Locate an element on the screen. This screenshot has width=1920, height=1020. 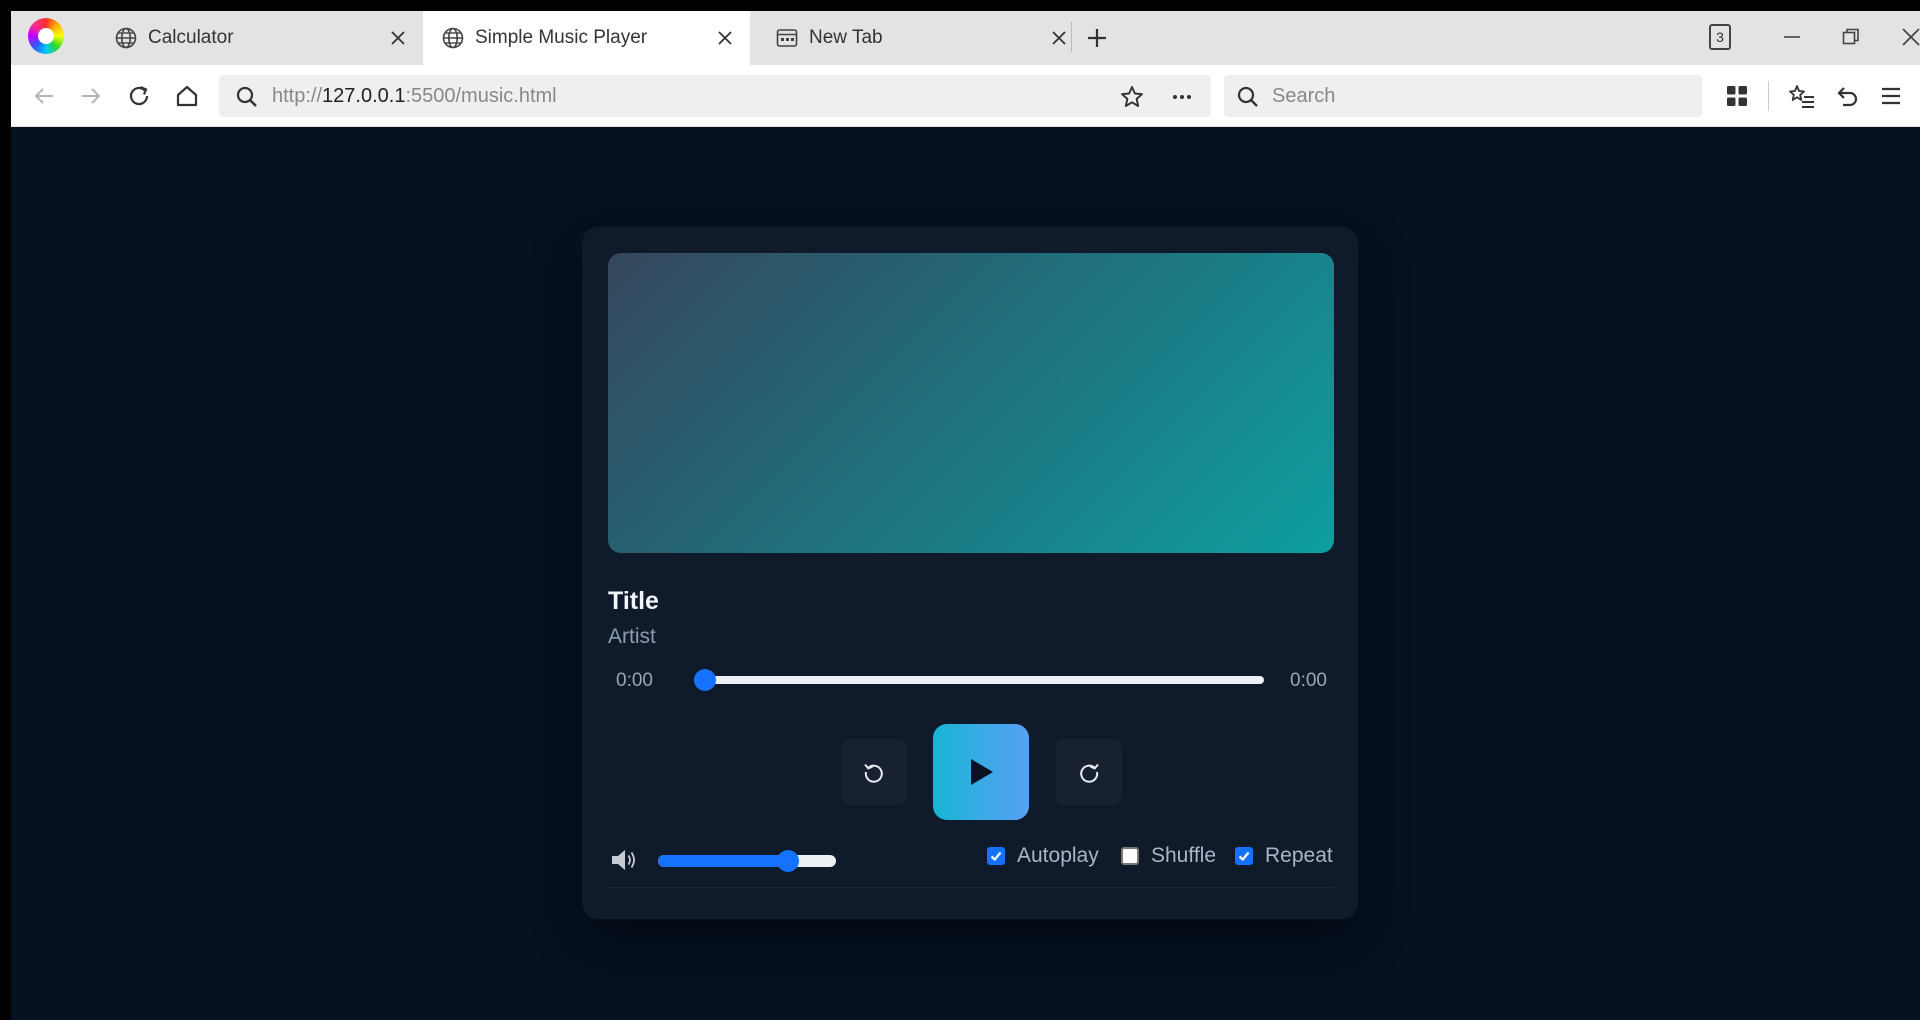
forward-button is located at coordinates (1089, 772).